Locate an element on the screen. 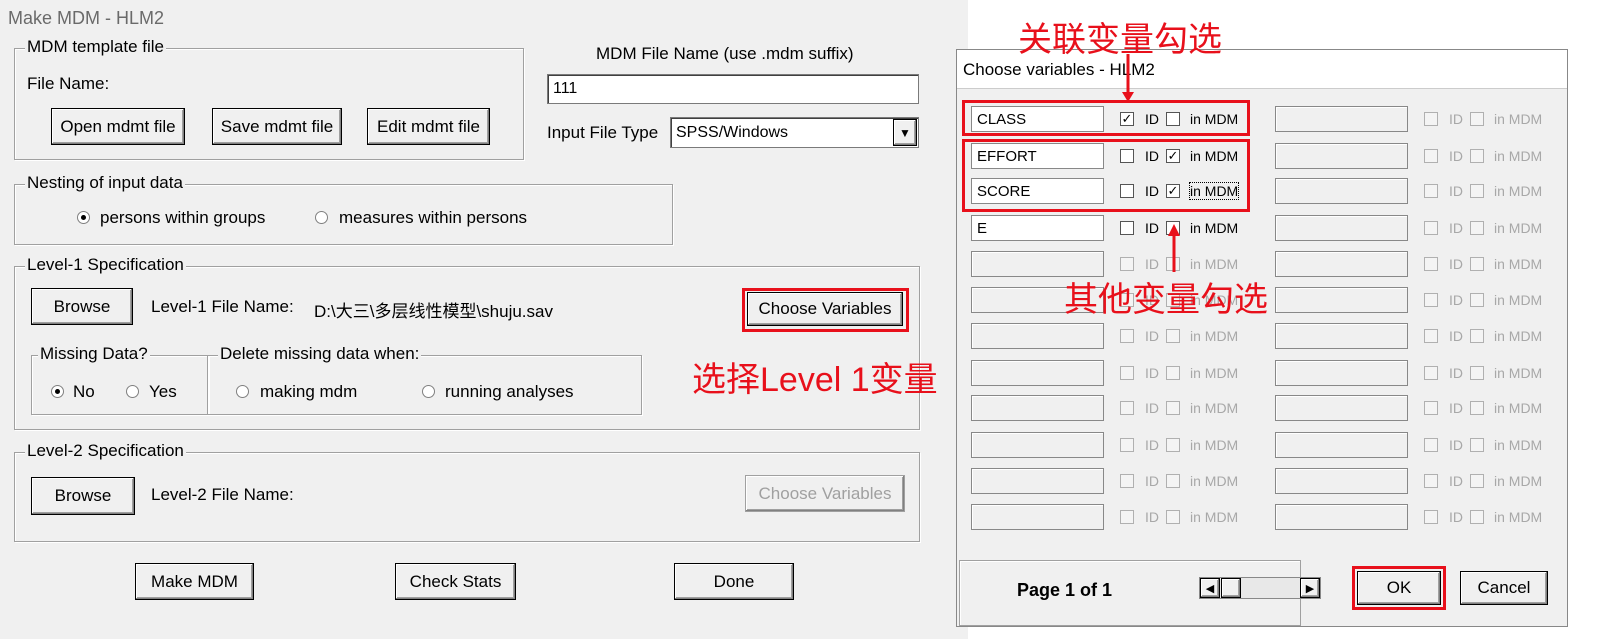  choose-variables-highlight is located at coordinates (825, 310).